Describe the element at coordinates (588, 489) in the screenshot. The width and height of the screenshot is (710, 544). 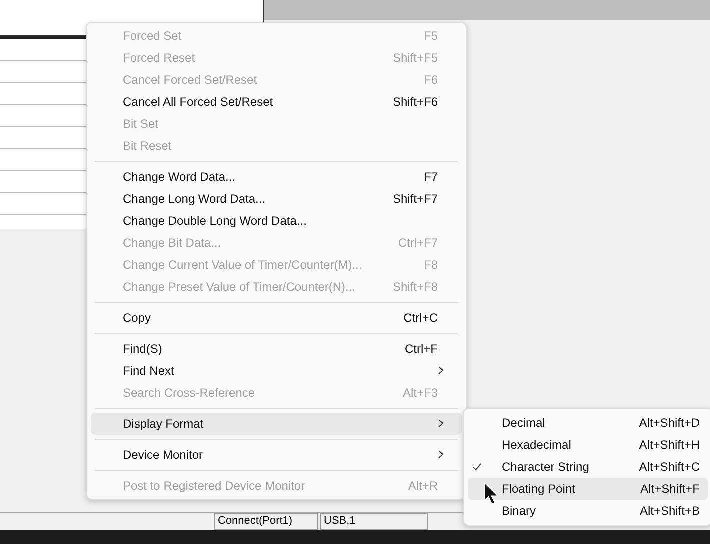
I see `menu-item: Floating Point Alt+Shift+F` at that location.